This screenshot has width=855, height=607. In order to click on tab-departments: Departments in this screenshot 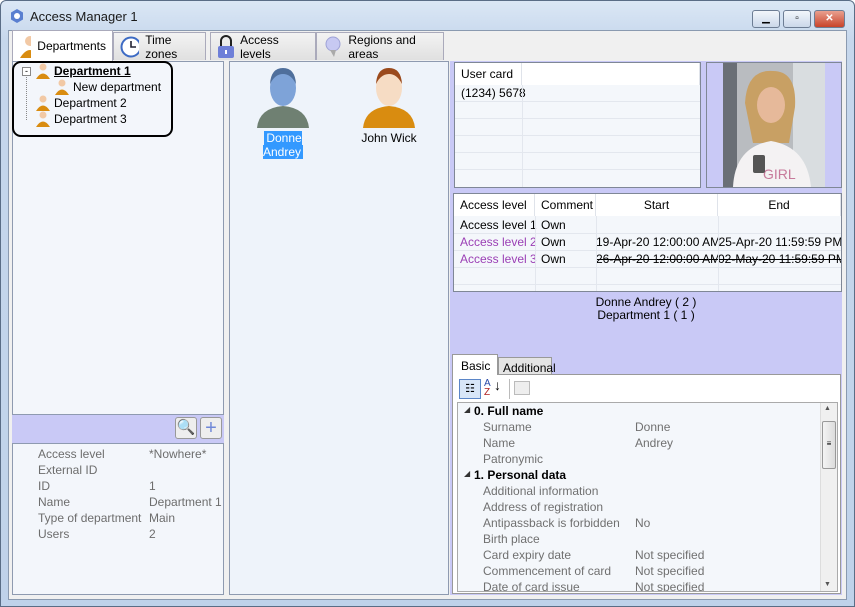, I will do `click(62, 45)`.